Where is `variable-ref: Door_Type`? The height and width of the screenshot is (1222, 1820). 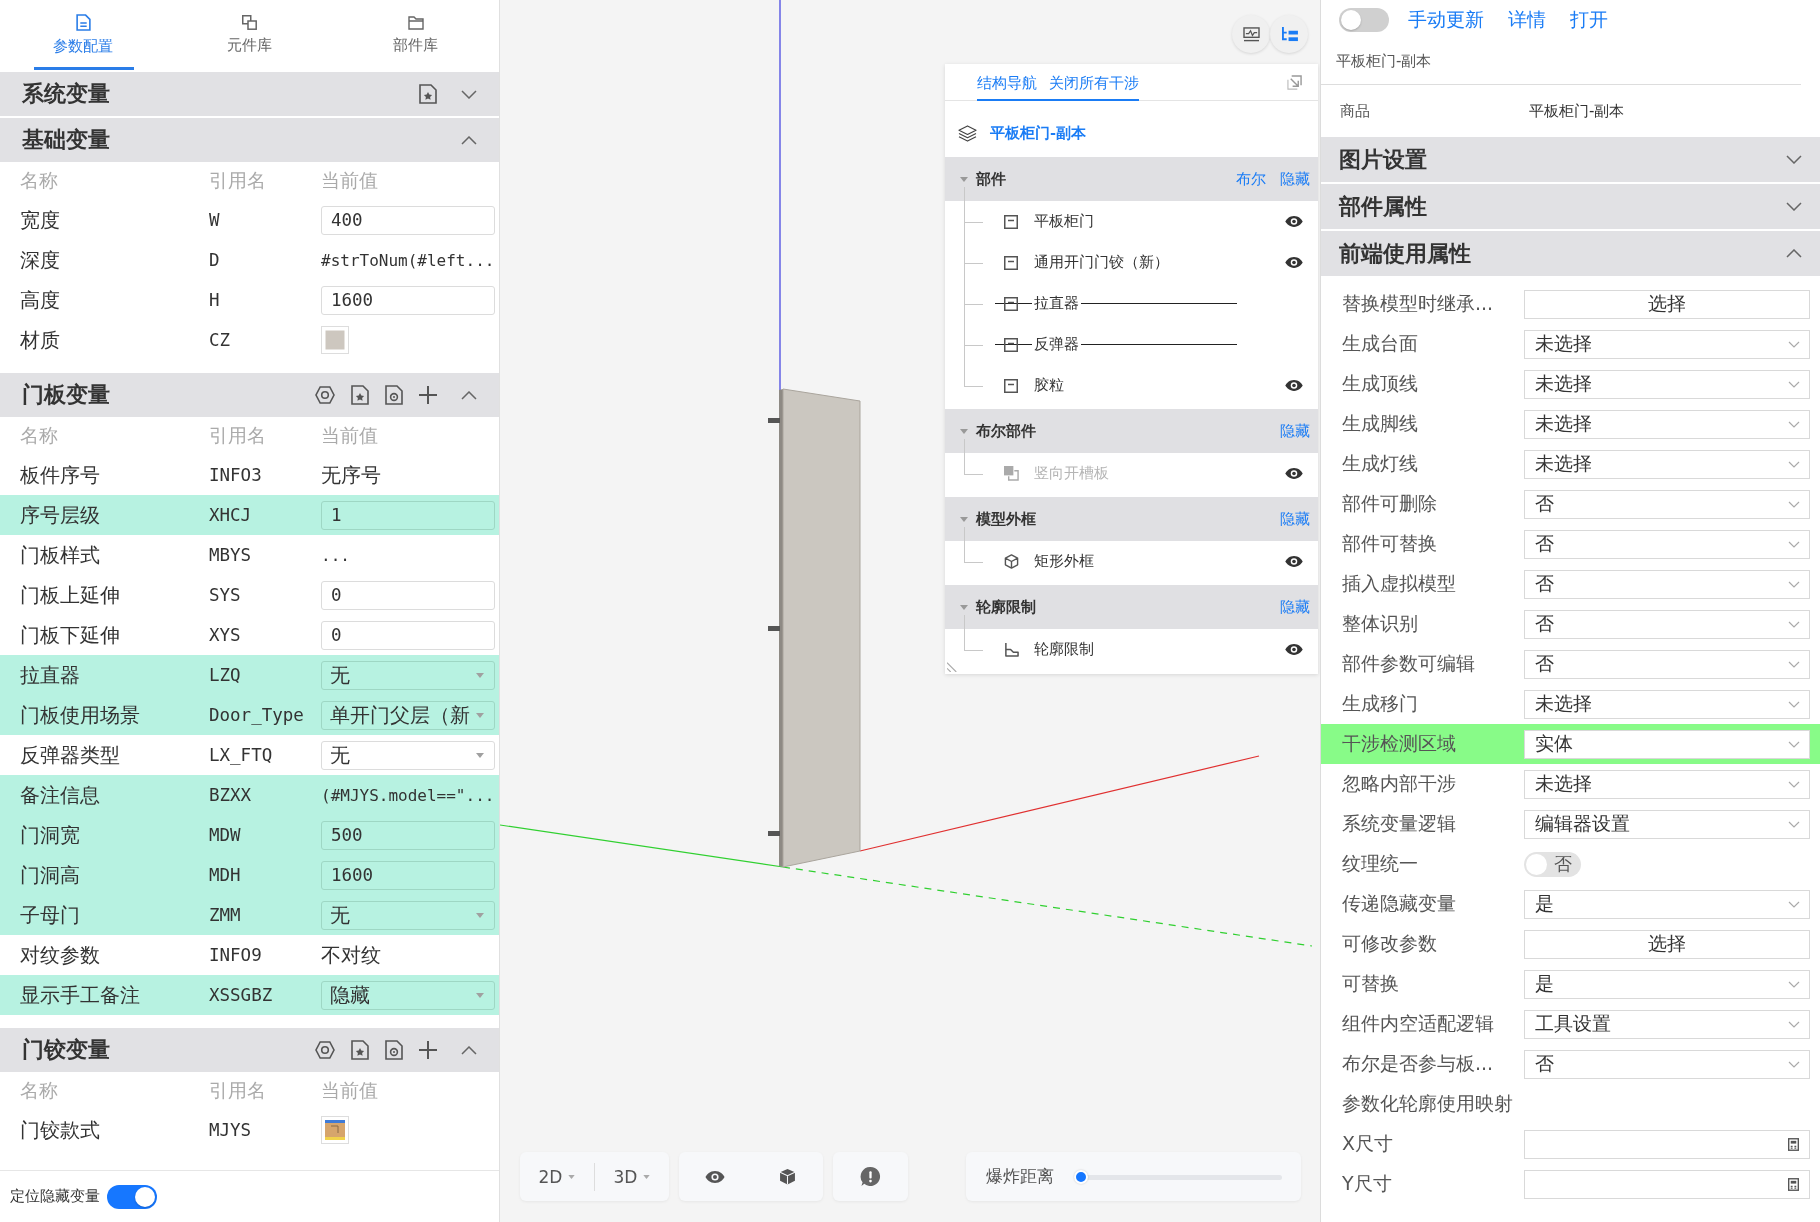
variable-ref: Door_Type is located at coordinates (257, 715).